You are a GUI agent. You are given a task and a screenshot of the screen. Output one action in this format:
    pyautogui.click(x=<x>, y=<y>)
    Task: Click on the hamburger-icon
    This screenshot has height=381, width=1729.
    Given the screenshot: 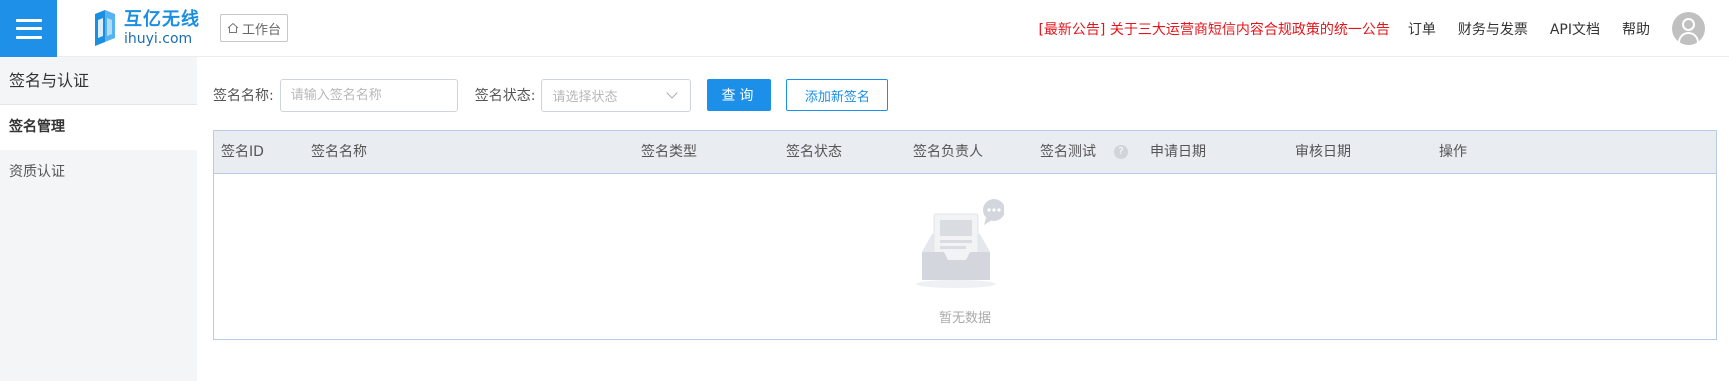 What is the action you would take?
    pyautogui.click(x=28, y=28)
    